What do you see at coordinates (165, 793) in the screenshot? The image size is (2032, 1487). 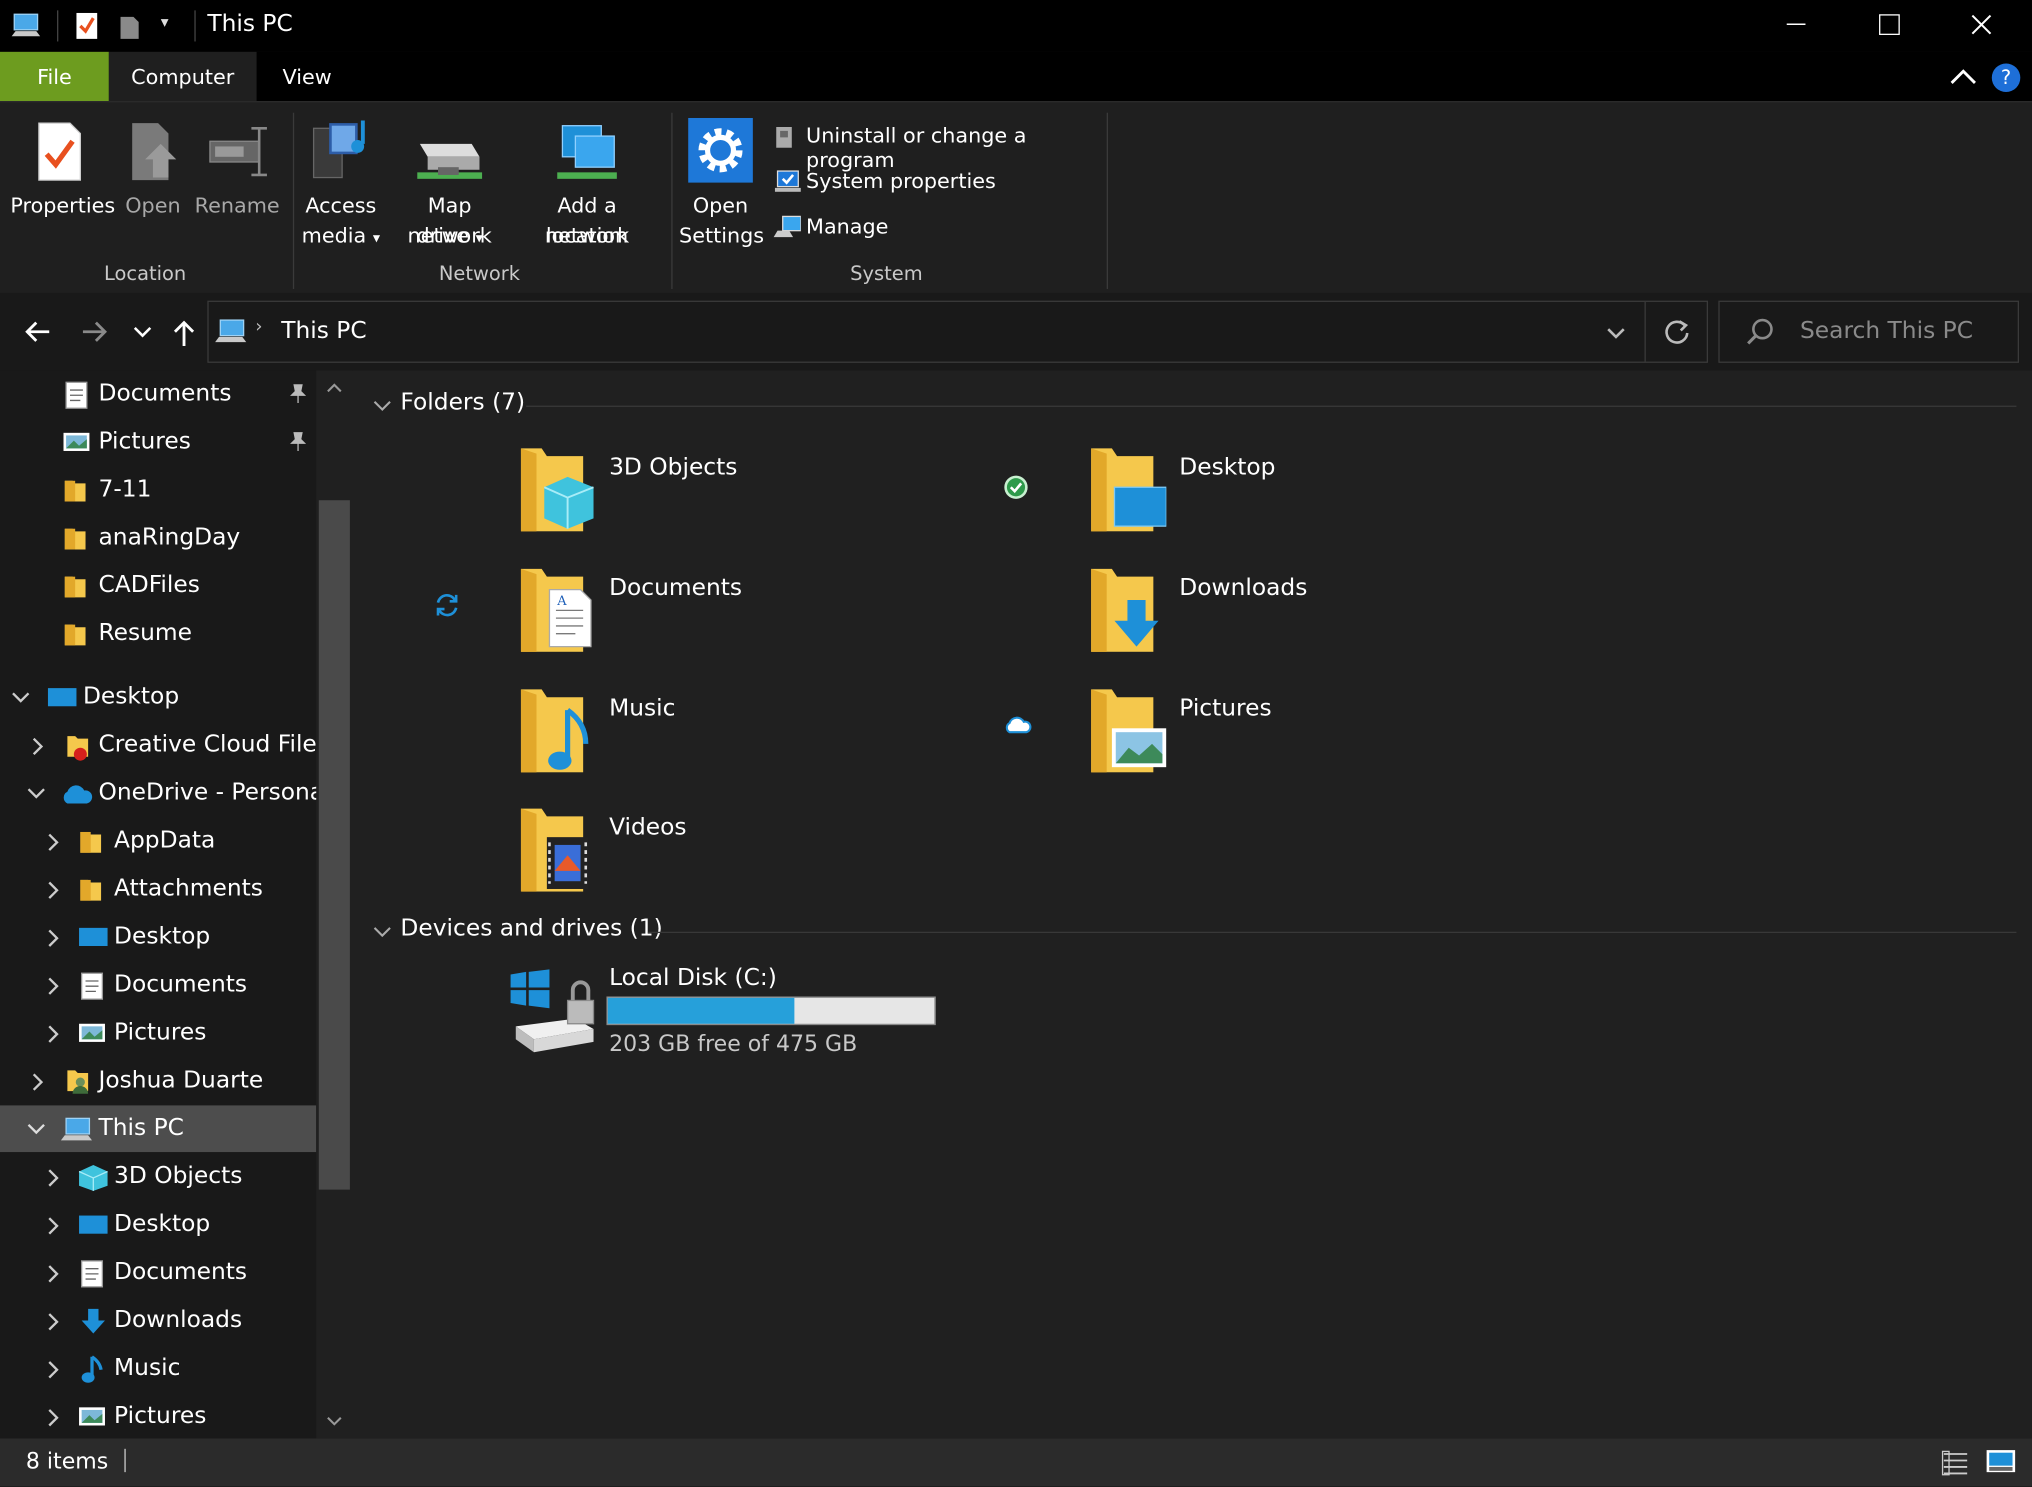 I see `nav-item-onedrive: OneDrive - Personal` at bounding box center [165, 793].